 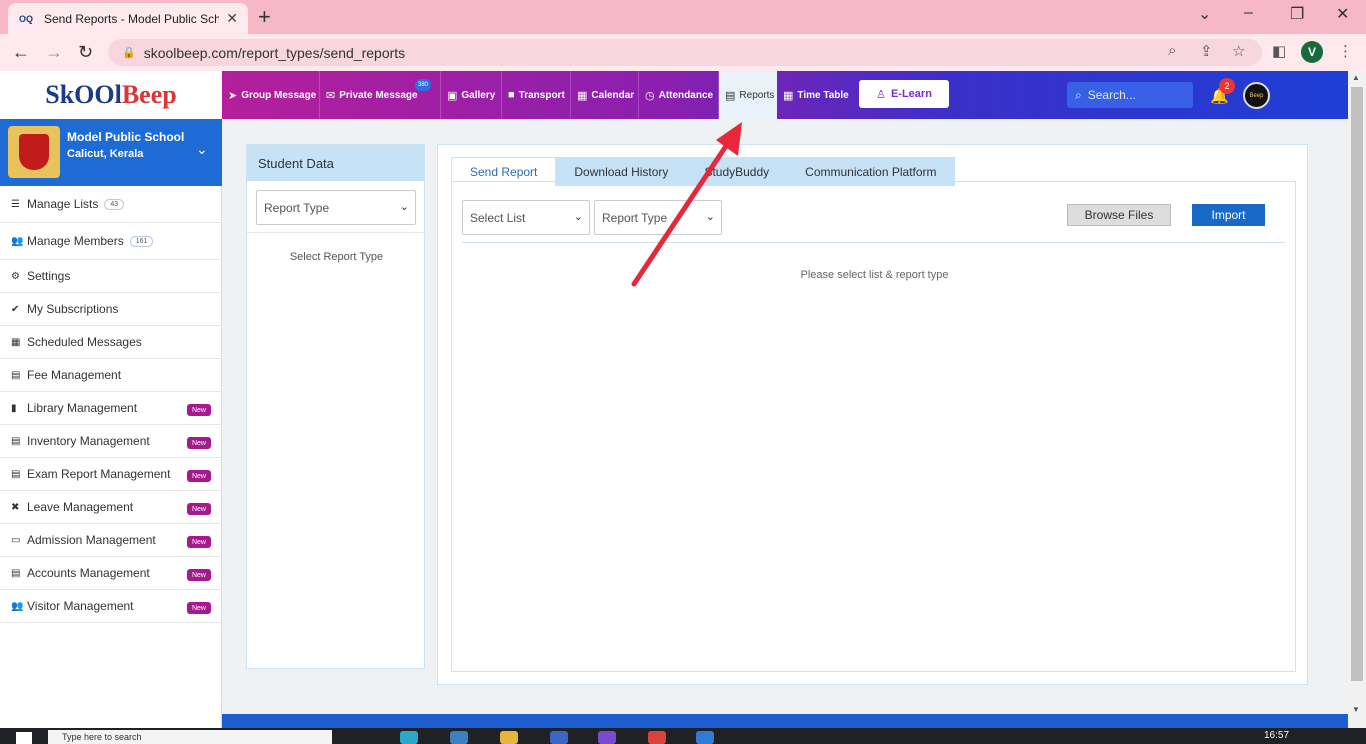 I want to click on sidebar-item-label: Scheduled Messages, so click(x=84, y=342).